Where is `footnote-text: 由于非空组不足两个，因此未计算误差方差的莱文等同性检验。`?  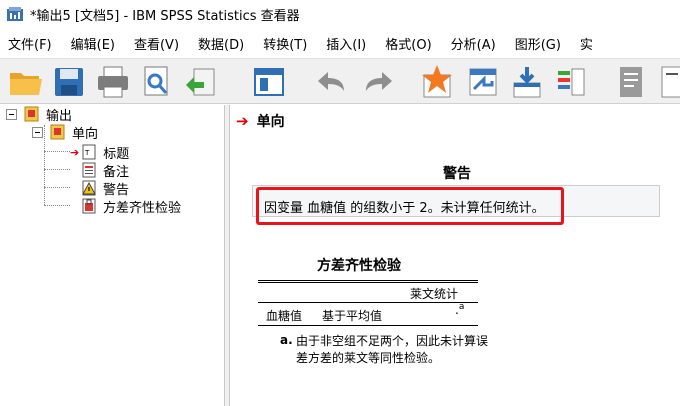
footnote-text: 由于非空组不足两个，因此未计算误差方差的莱文等同性检验。 is located at coordinates (392, 349).